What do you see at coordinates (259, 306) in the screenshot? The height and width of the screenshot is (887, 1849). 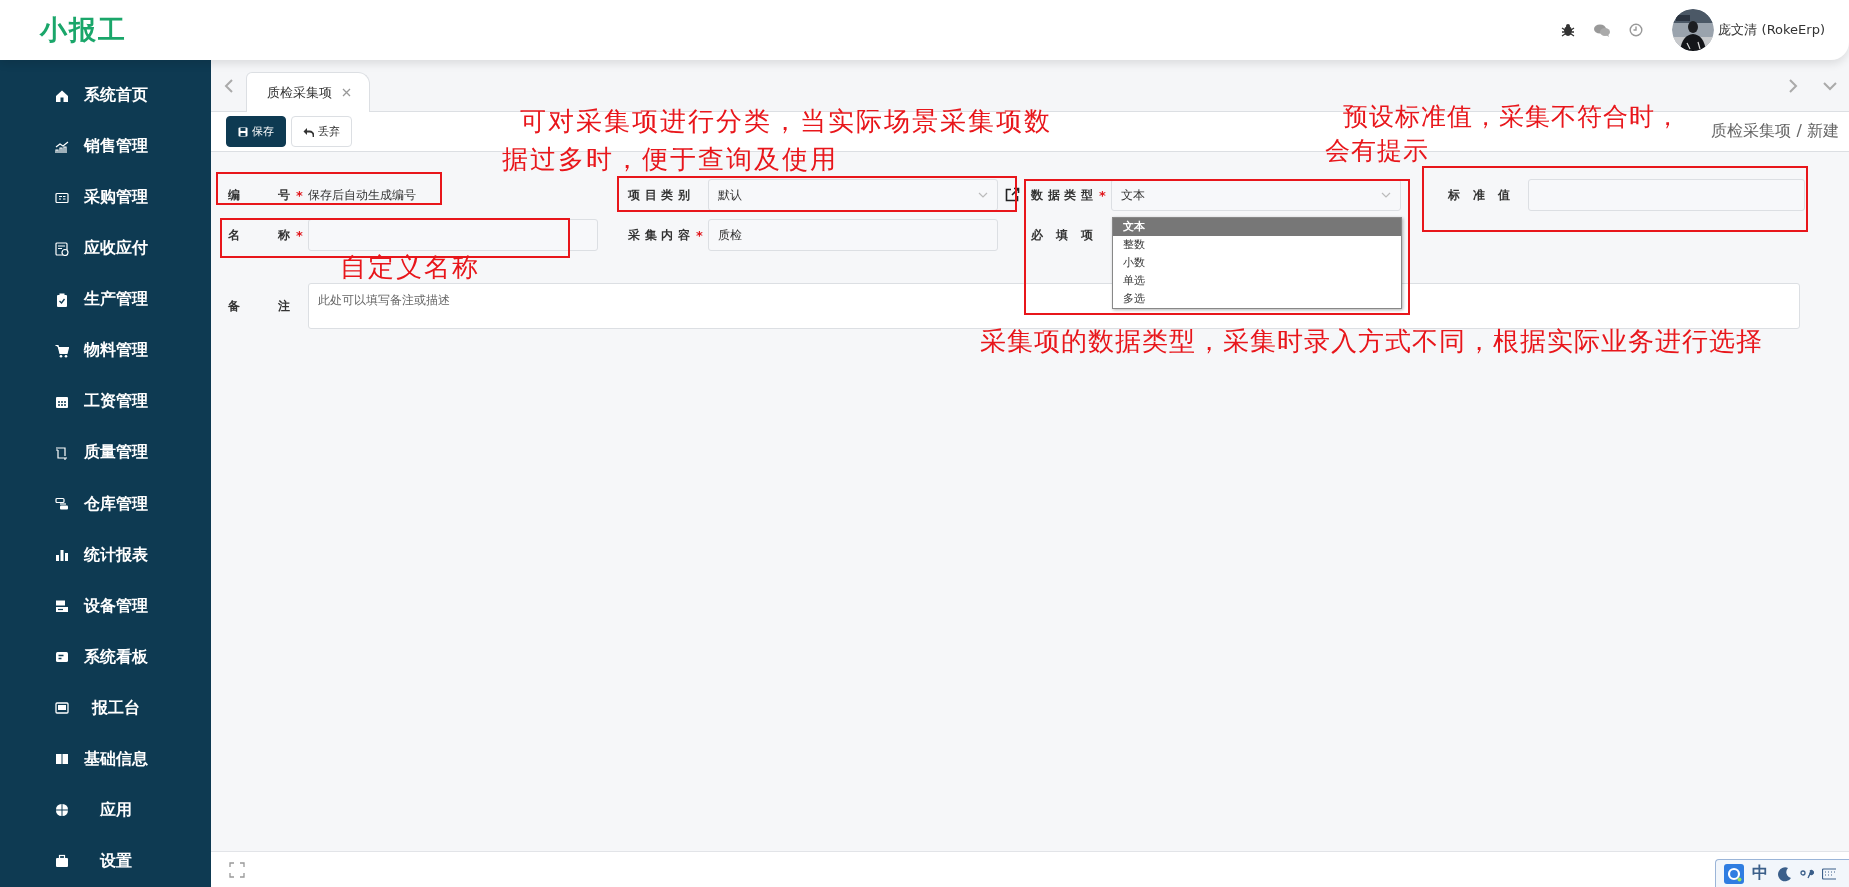 I see `field-label: 备注` at bounding box center [259, 306].